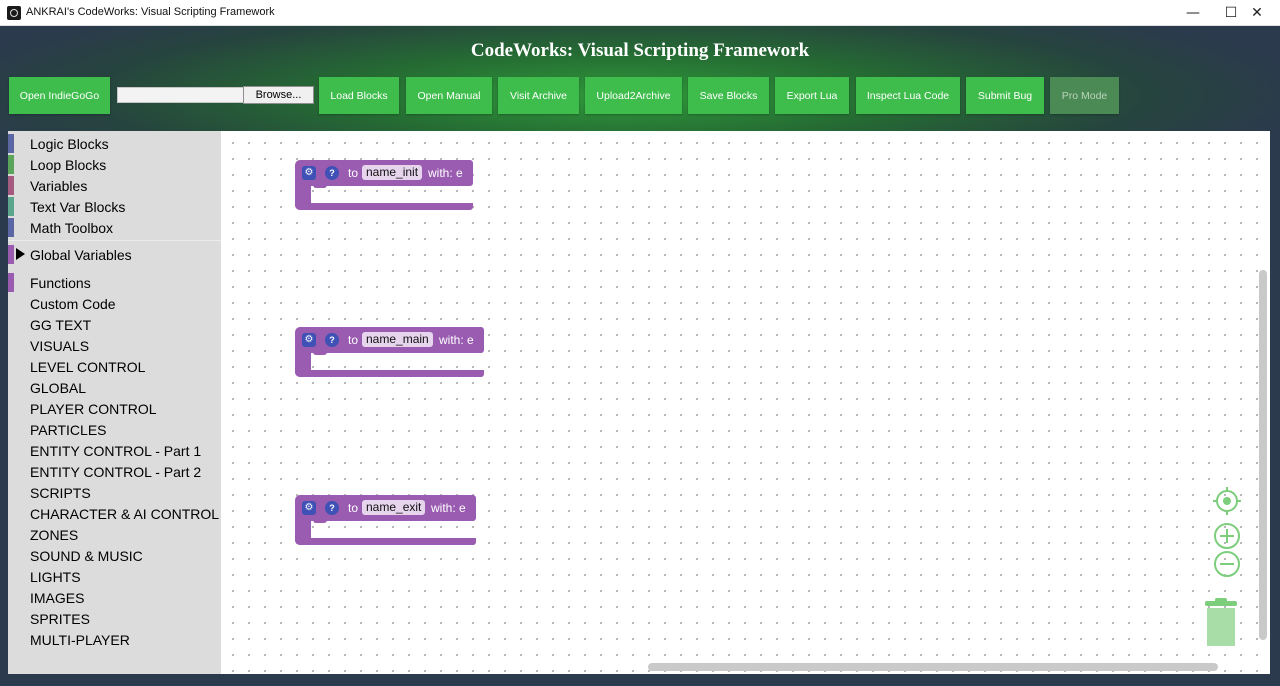 The image size is (1280, 686). What do you see at coordinates (86, 556) in the screenshot?
I see `category-label: SOUND & MUSIC` at bounding box center [86, 556].